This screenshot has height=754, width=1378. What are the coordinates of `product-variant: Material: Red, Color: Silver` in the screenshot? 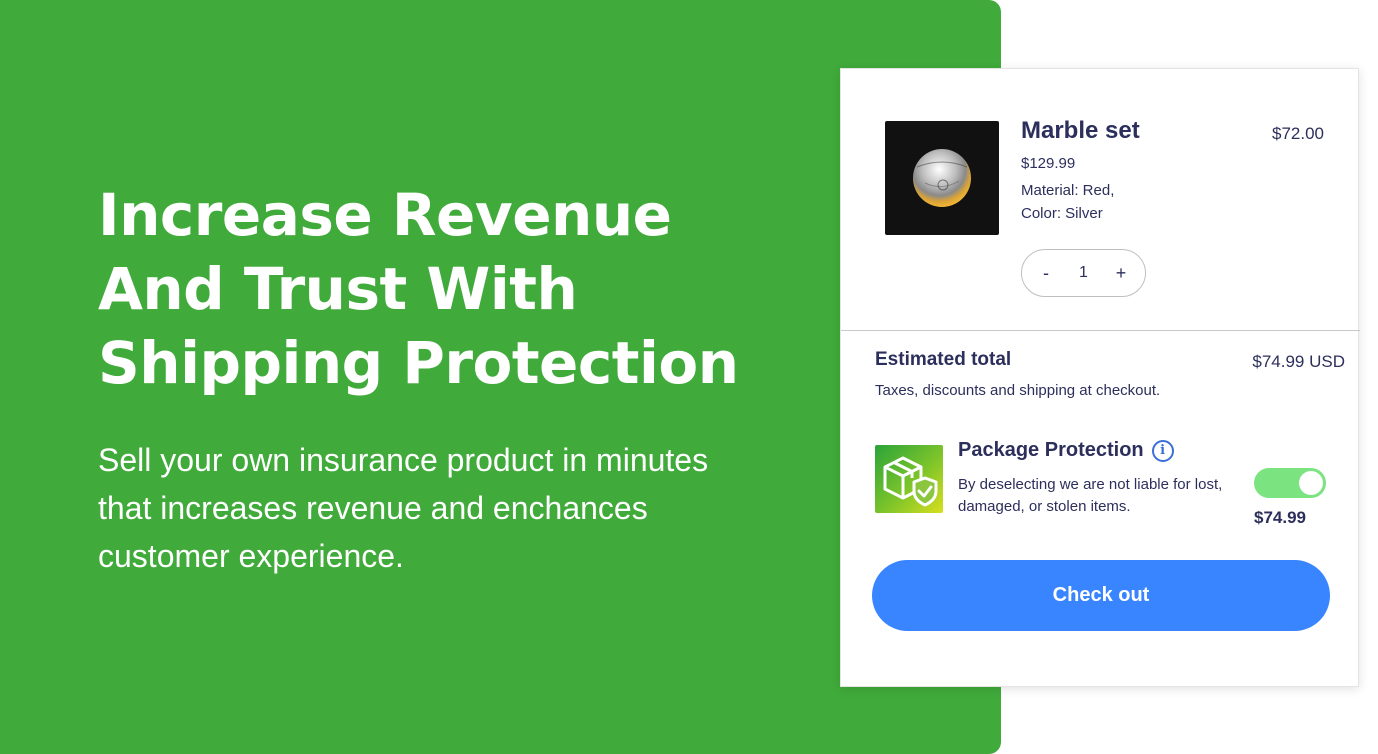 It's located at (1067, 202).